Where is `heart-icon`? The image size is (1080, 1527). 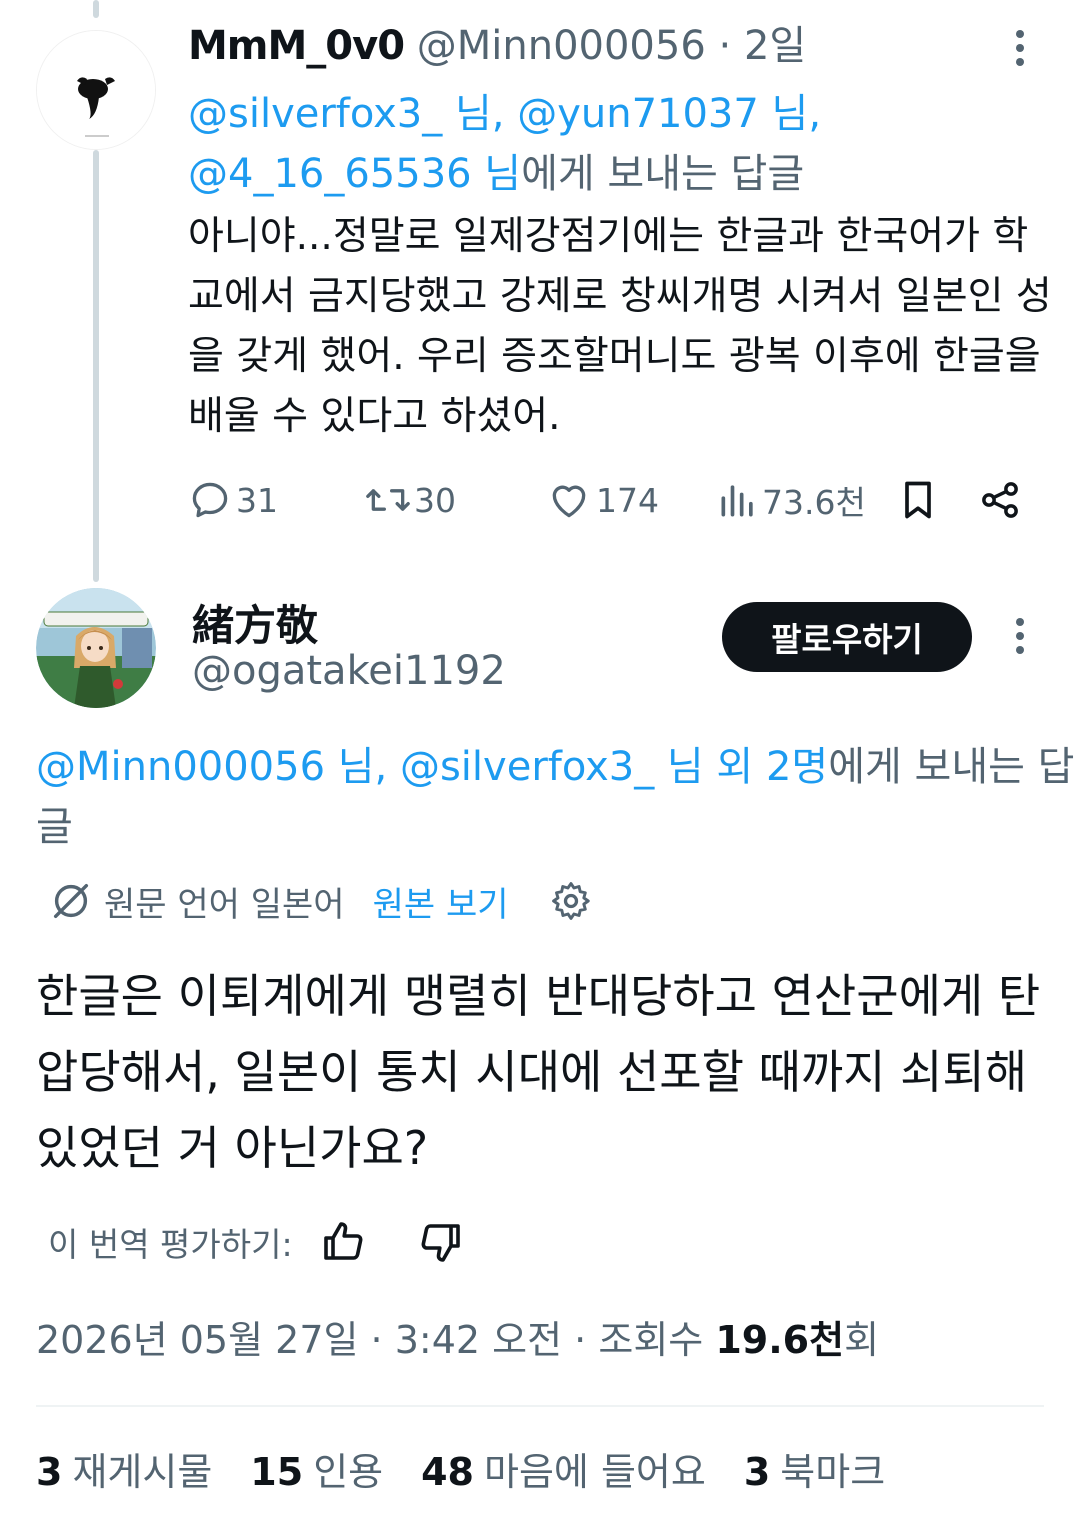
heart-icon is located at coordinates (569, 501).